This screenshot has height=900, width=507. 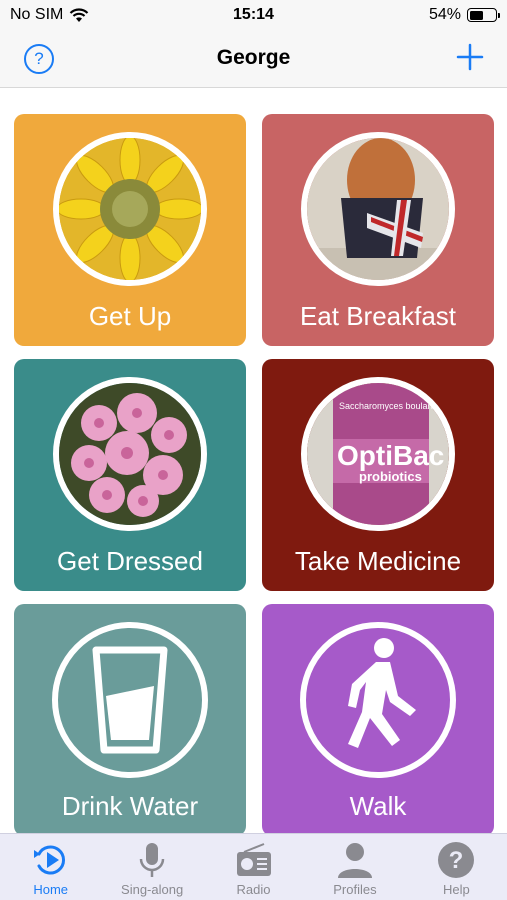 I want to click on tab-help: ? Help, so click(x=456, y=867).